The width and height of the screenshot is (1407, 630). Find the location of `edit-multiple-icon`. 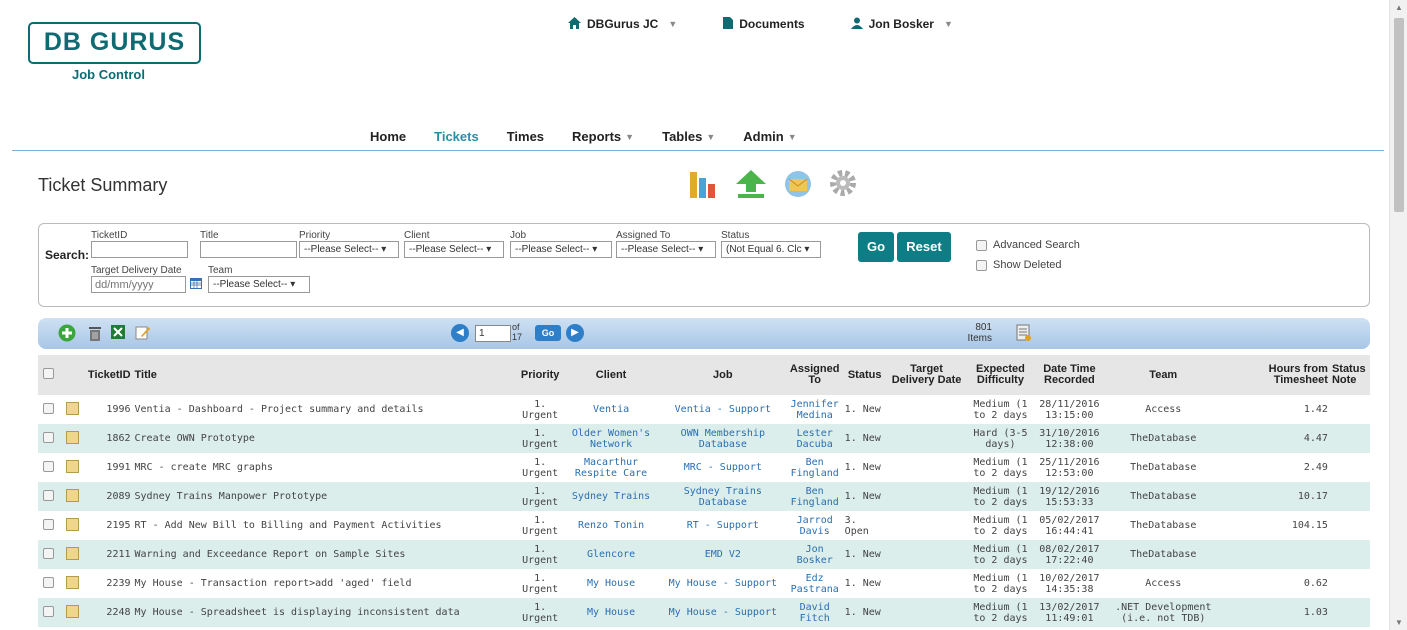

edit-multiple-icon is located at coordinates (144, 333).